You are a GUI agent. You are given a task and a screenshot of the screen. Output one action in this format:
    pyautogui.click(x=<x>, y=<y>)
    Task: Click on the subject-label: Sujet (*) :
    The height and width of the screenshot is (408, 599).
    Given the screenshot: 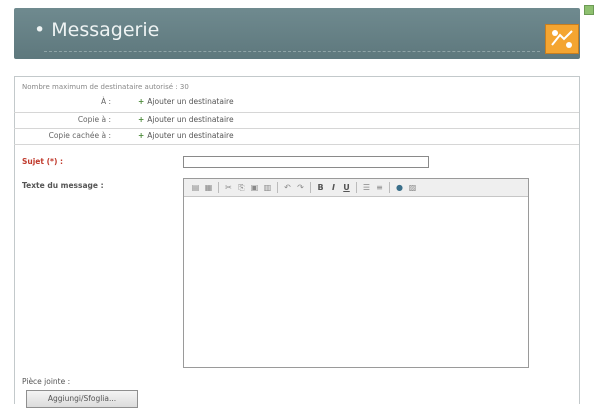 What is the action you would take?
    pyautogui.click(x=42, y=161)
    